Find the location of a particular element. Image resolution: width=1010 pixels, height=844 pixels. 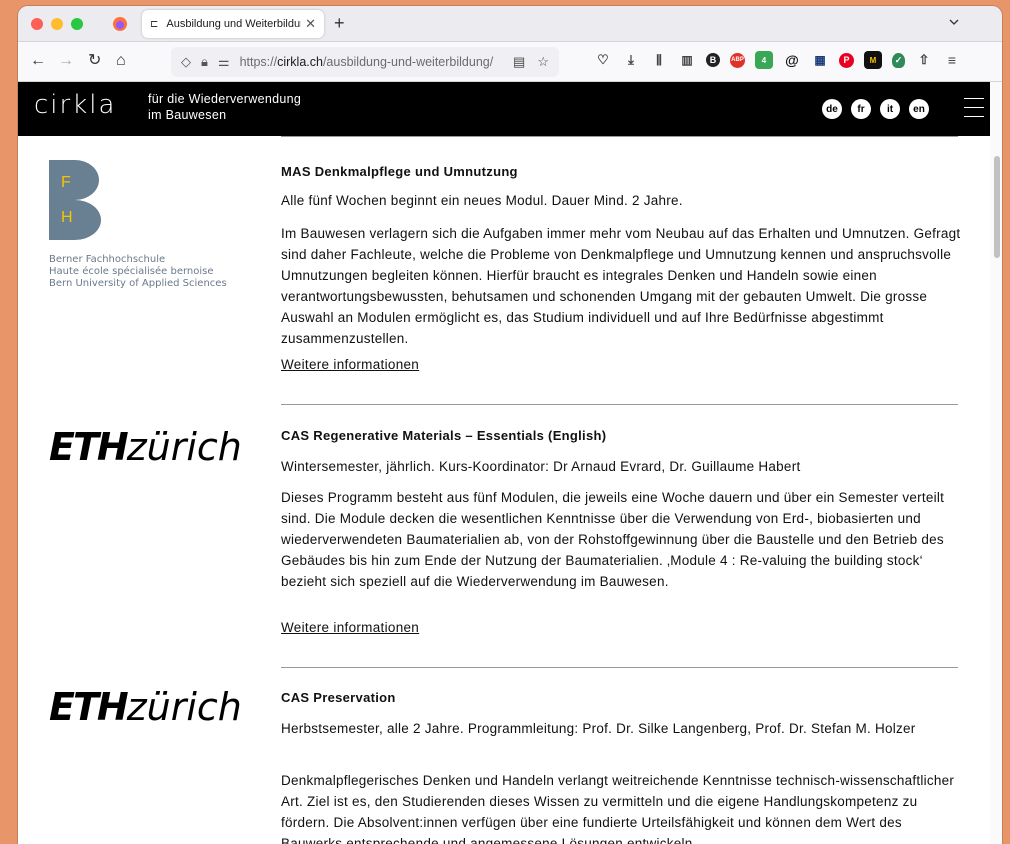

url-path: /ausbildung-und-weiterbildung/ is located at coordinates (408, 62).